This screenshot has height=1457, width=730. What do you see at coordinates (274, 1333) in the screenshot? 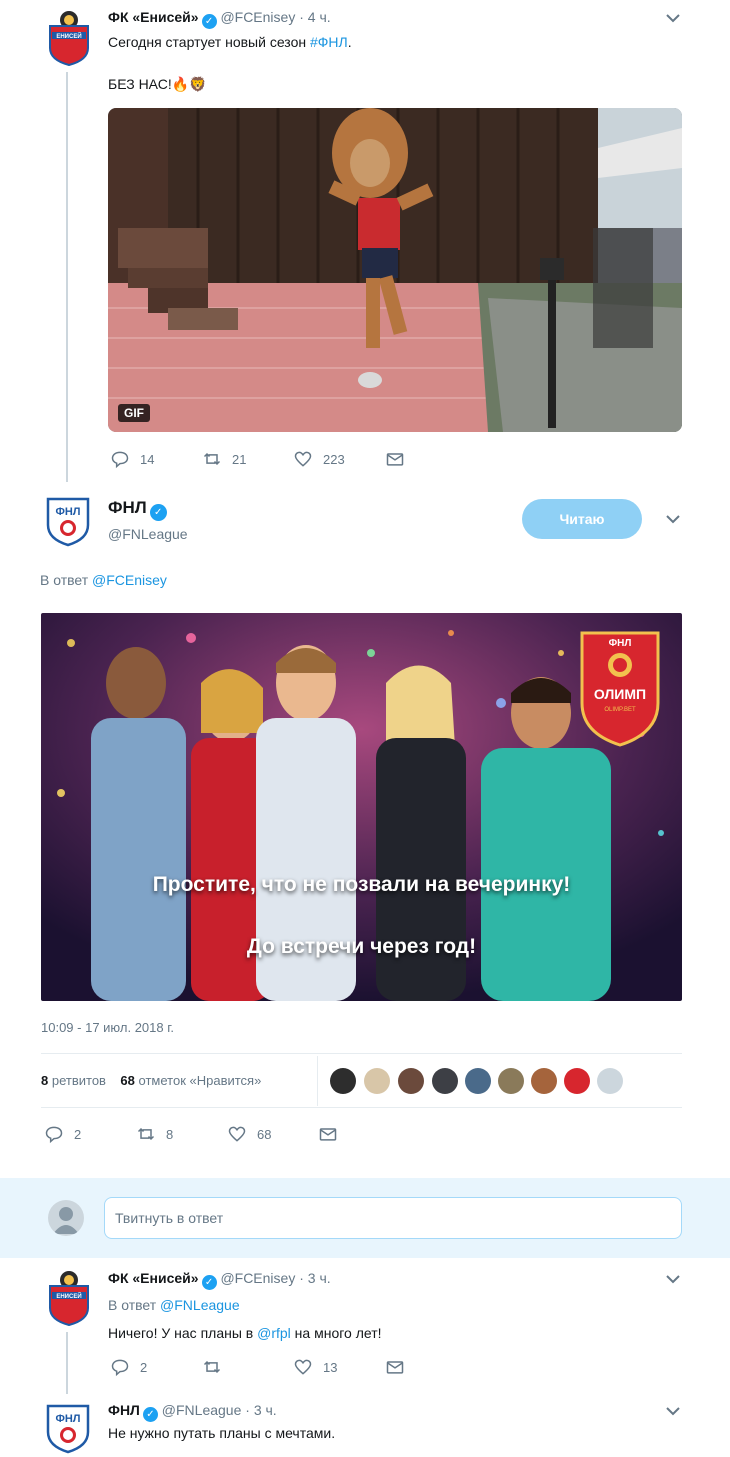
I see `mention-link: @rfpl` at bounding box center [274, 1333].